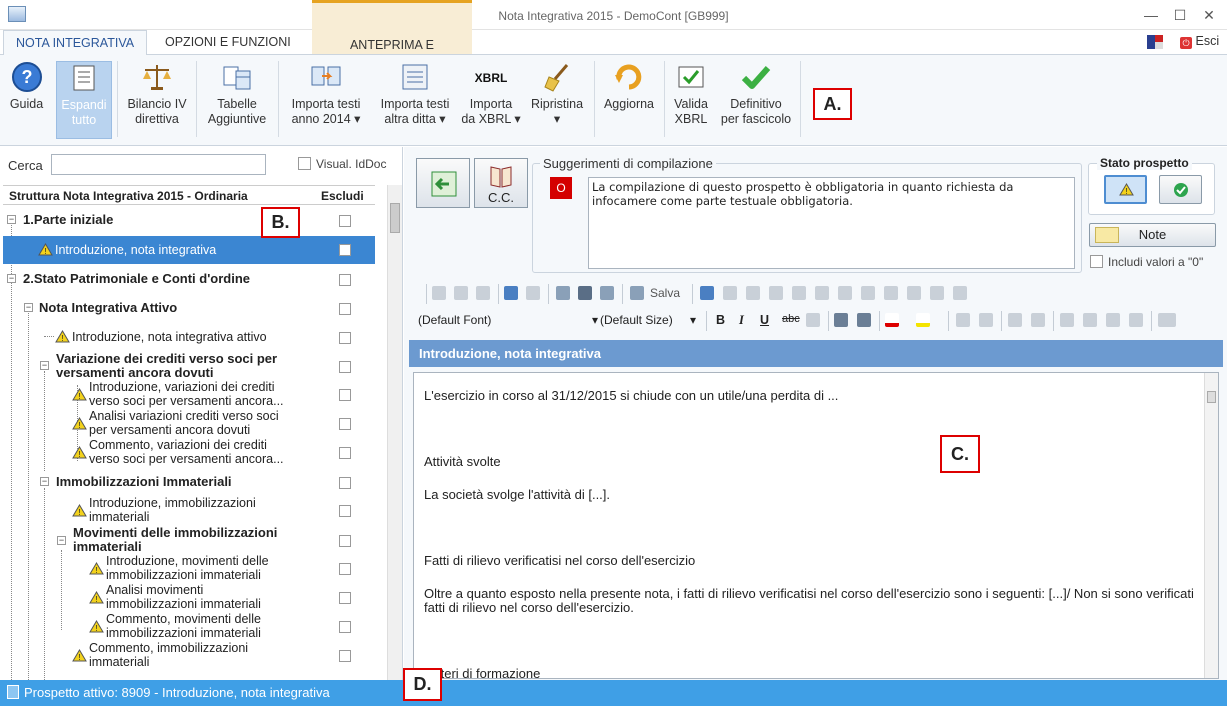 The width and height of the screenshot is (1227, 706). Describe the element at coordinates (914, 293) in the screenshot. I see `split-cells-icon` at that location.